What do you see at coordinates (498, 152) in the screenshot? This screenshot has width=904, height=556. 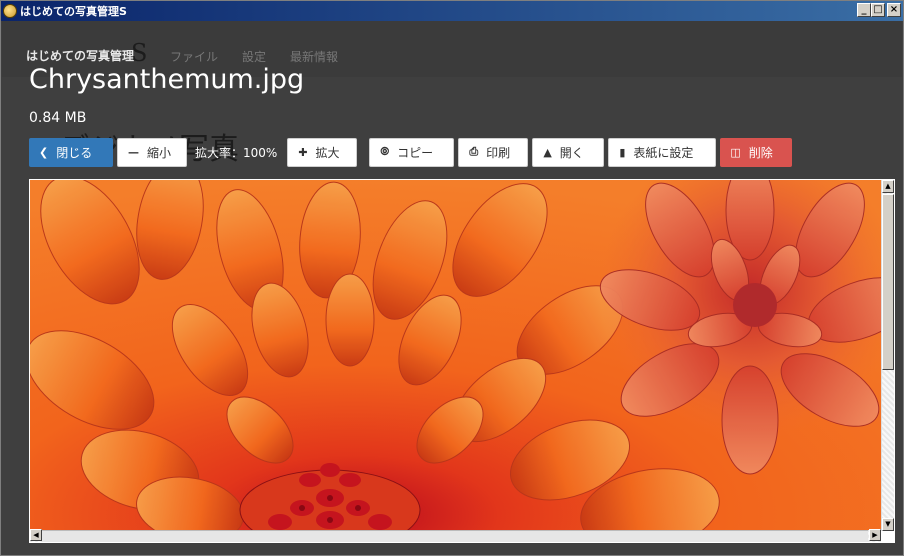 I see `print-label: 印刷` at bounding box center [498, 152].